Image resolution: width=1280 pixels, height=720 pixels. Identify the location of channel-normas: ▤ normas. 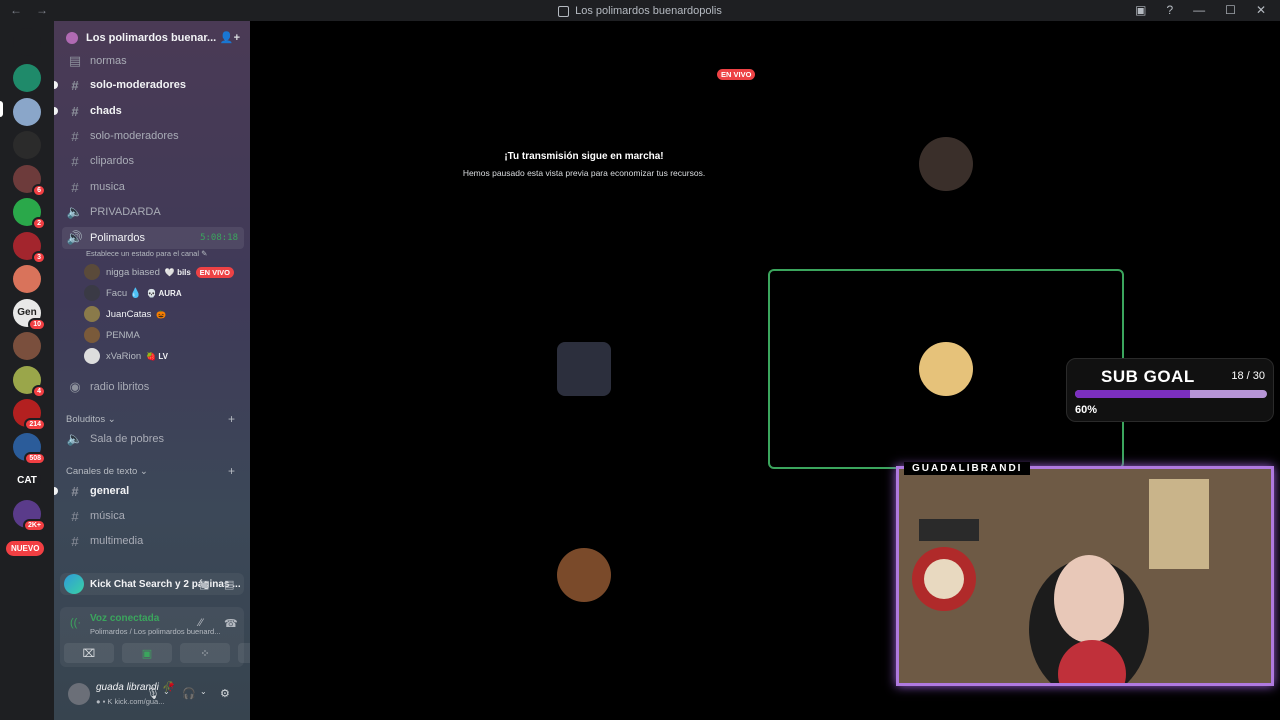
(153, 61).